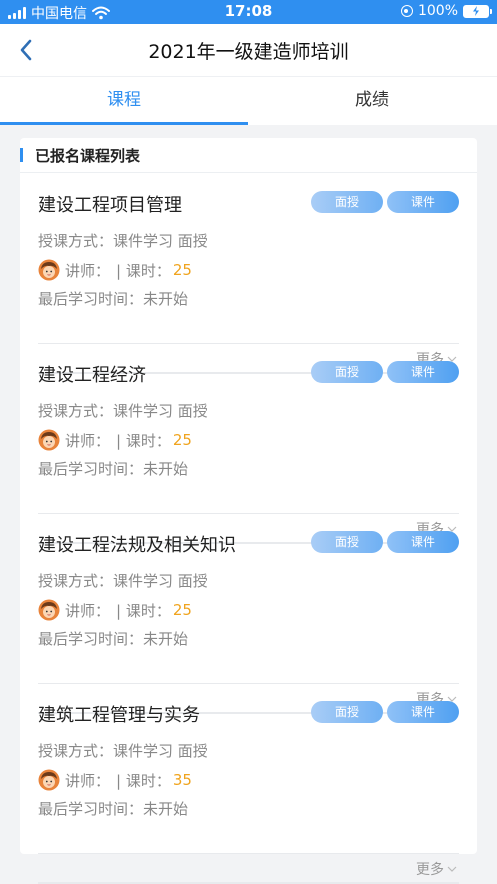  I want to click on tab-course: 课程, so click(124, 101).